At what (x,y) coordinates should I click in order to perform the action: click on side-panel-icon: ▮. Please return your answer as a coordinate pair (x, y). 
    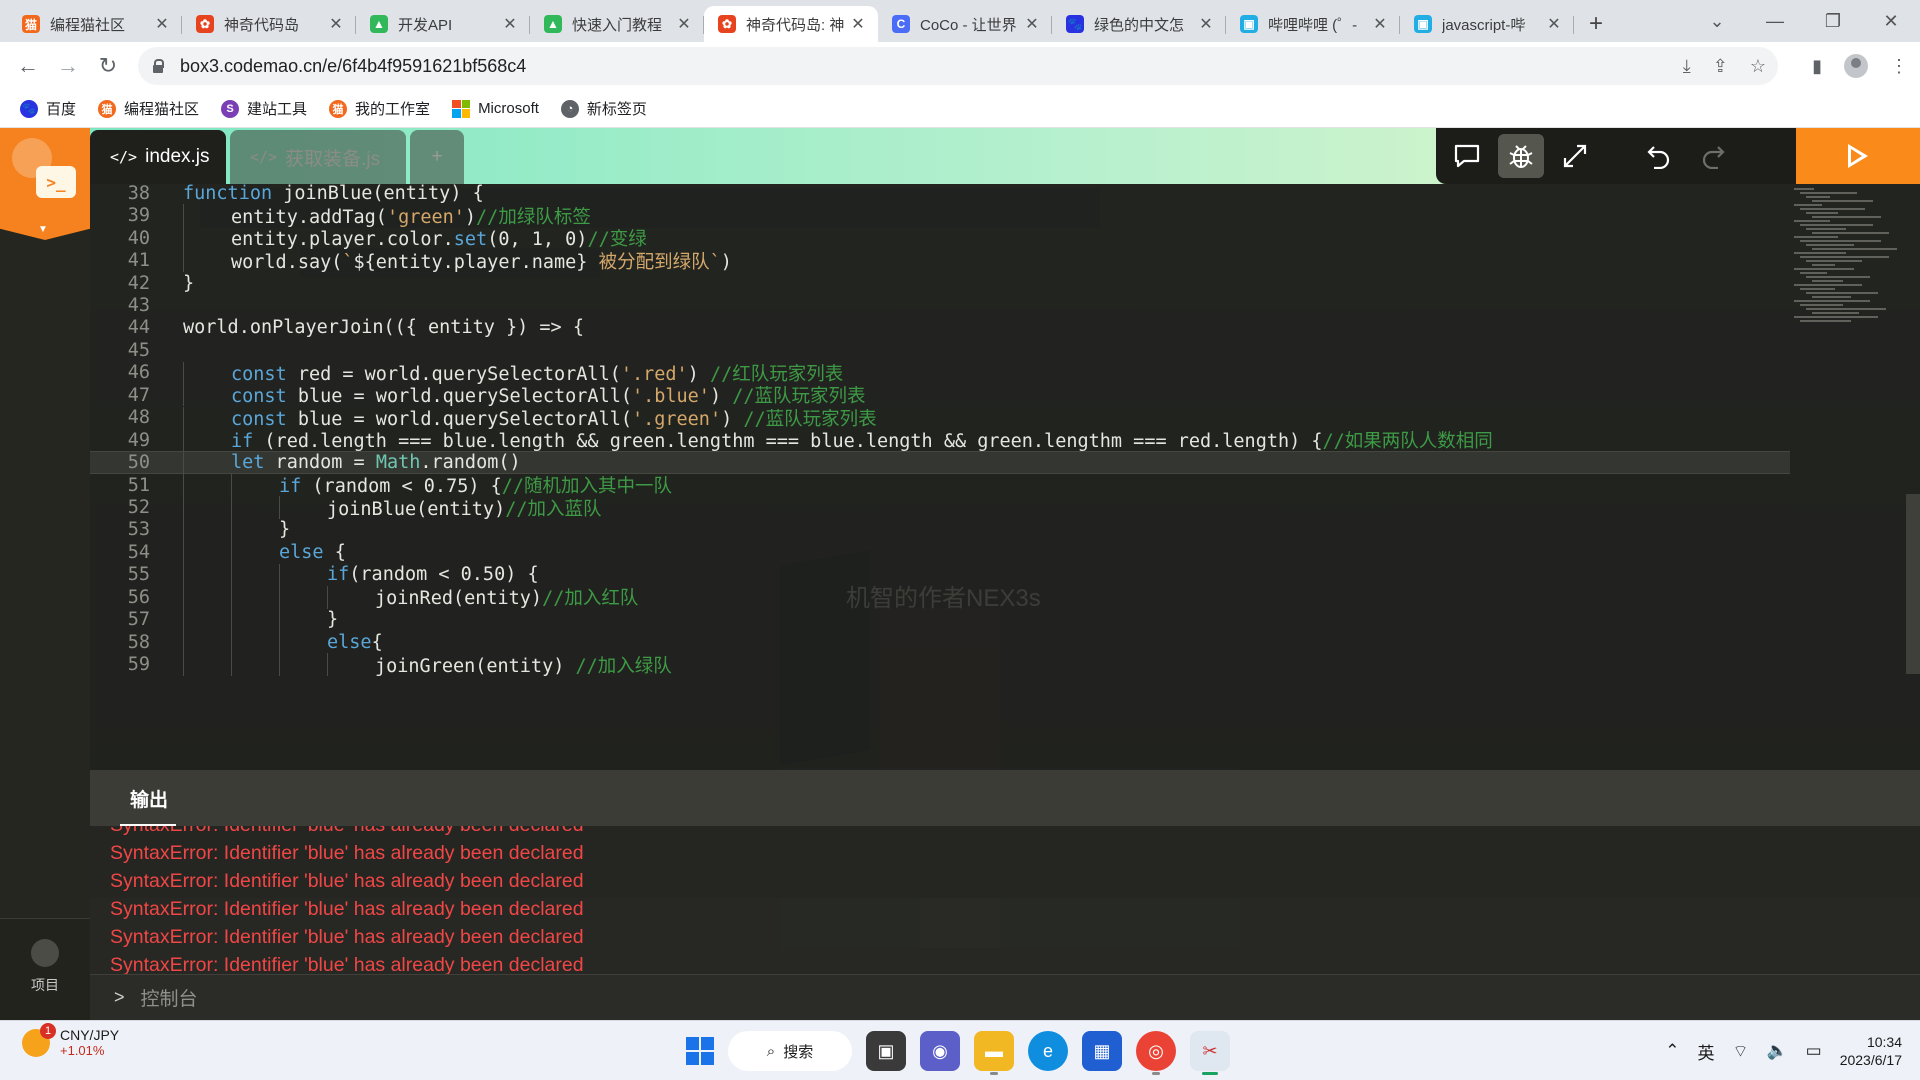
    Looking at the image, I should click on (1817, 66).